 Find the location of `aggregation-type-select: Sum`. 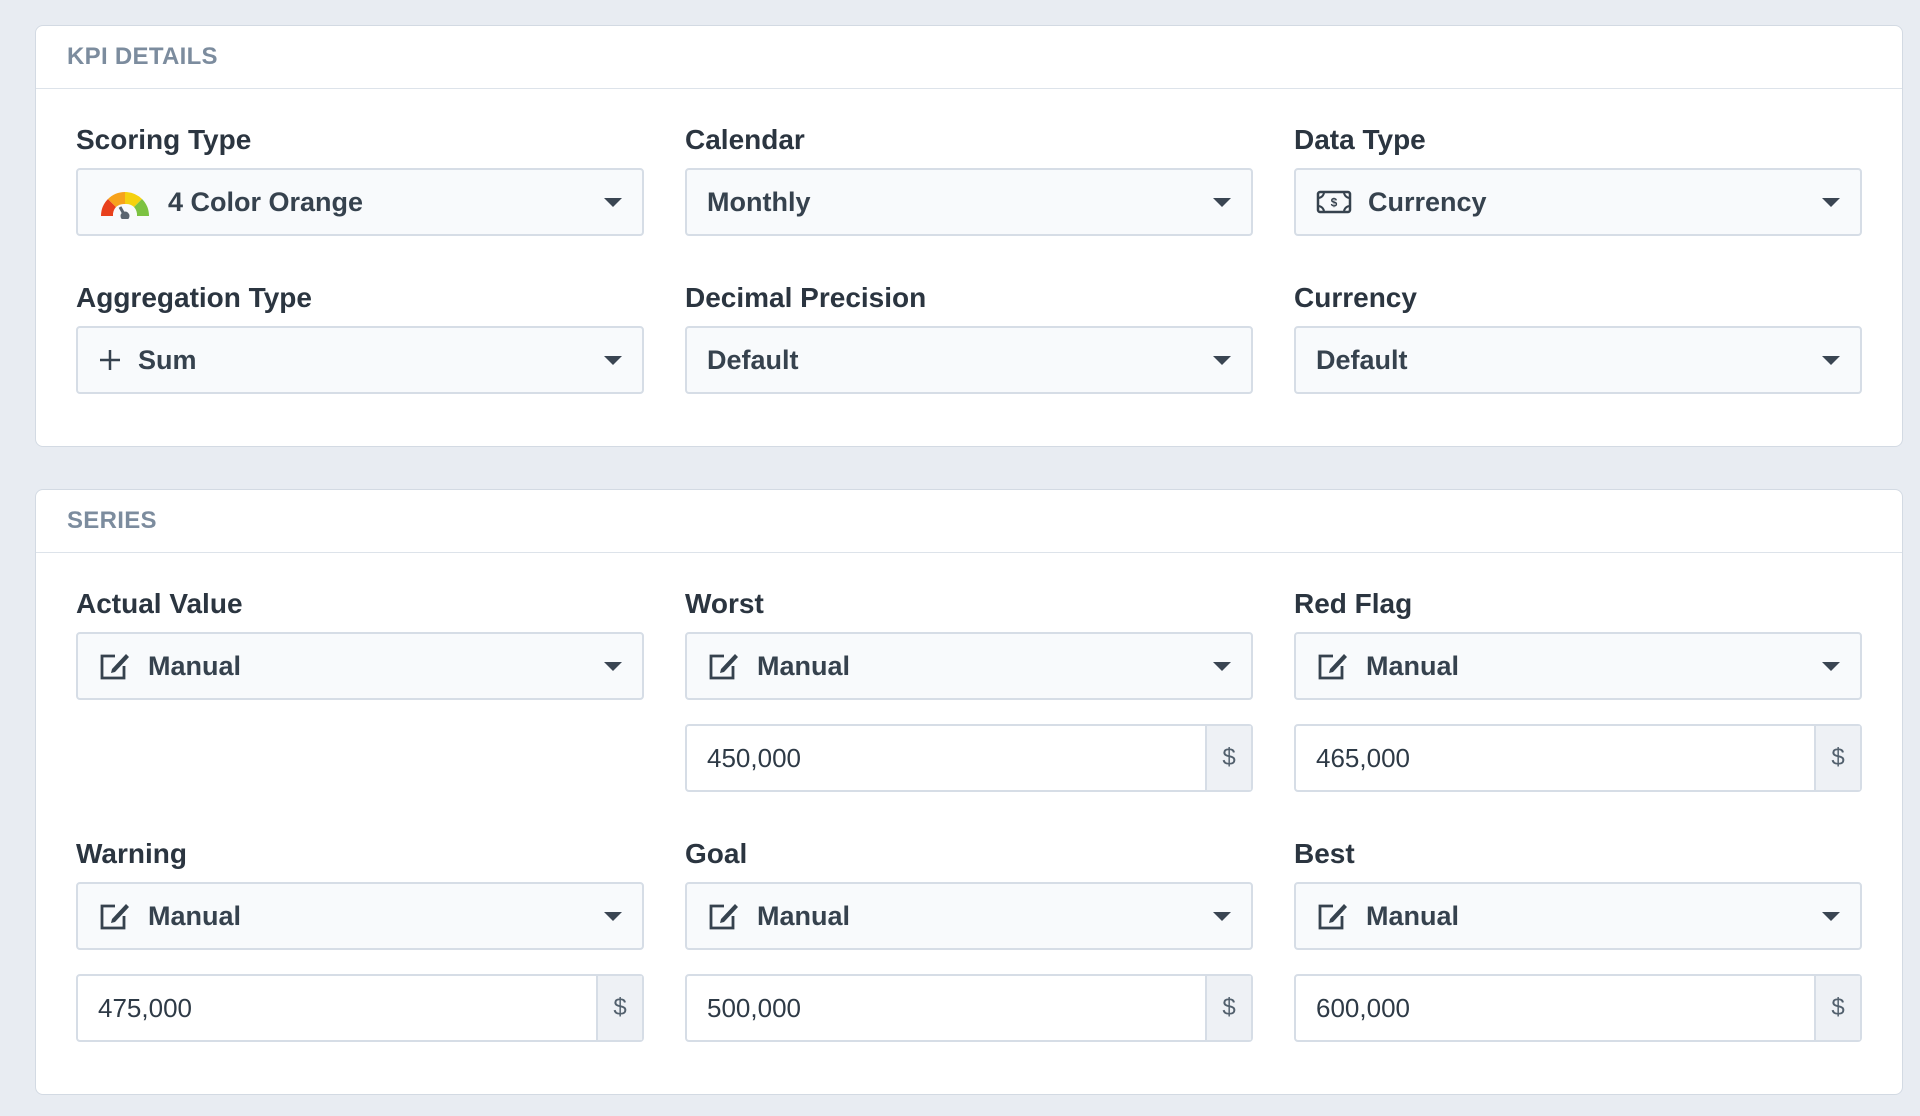

aggregation-type-select: Sum is located at coordinates (360, 360).